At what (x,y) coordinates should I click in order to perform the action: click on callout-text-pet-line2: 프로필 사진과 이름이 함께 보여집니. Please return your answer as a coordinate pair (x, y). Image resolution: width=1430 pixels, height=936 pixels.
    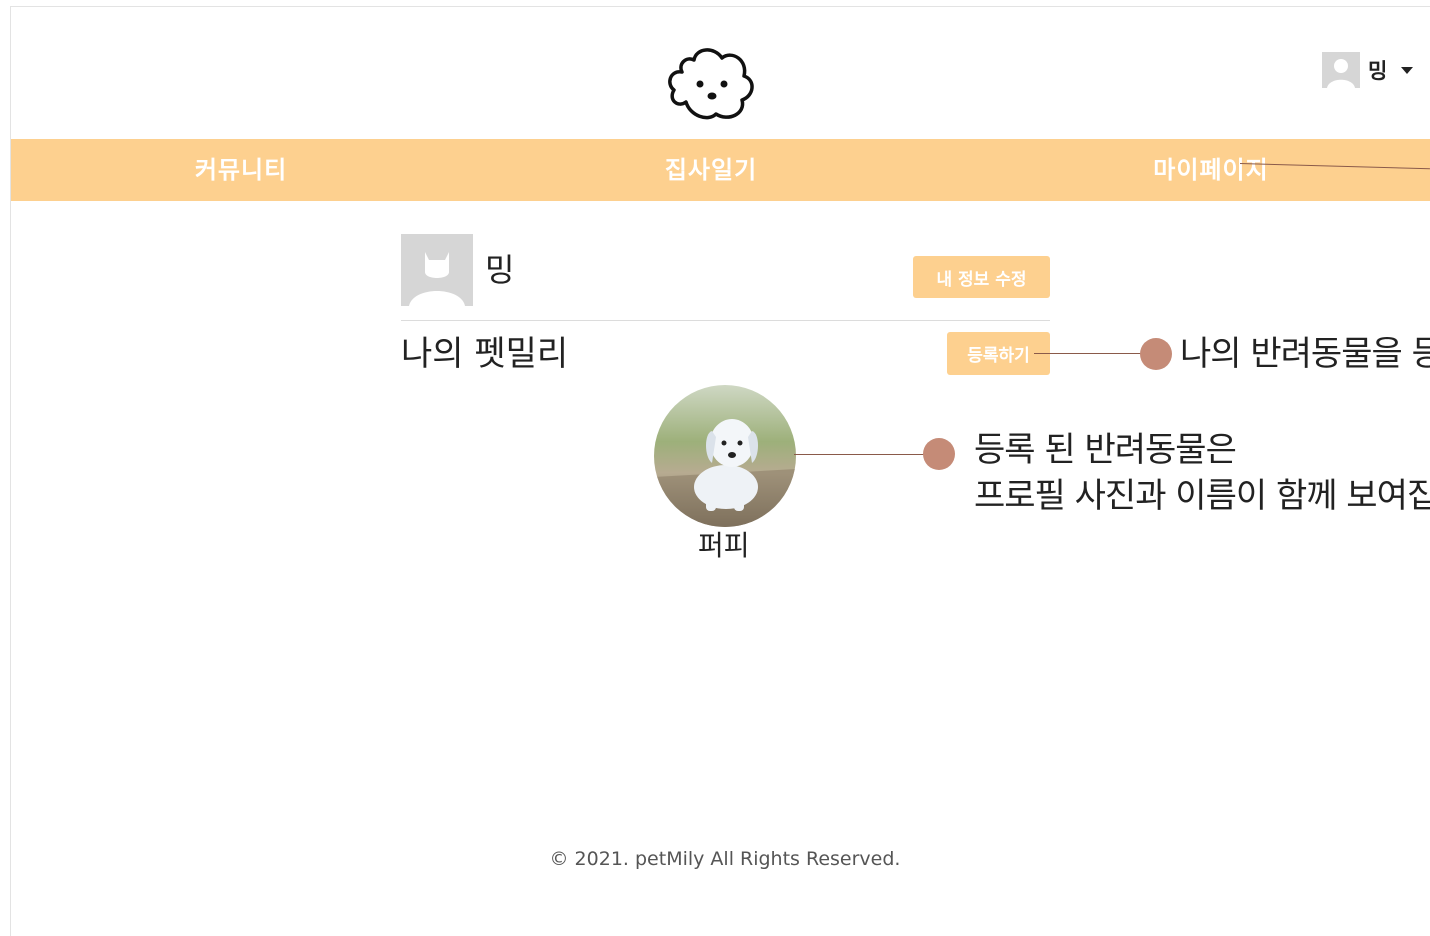
    Looking at the image, I should click on (1202, 496).